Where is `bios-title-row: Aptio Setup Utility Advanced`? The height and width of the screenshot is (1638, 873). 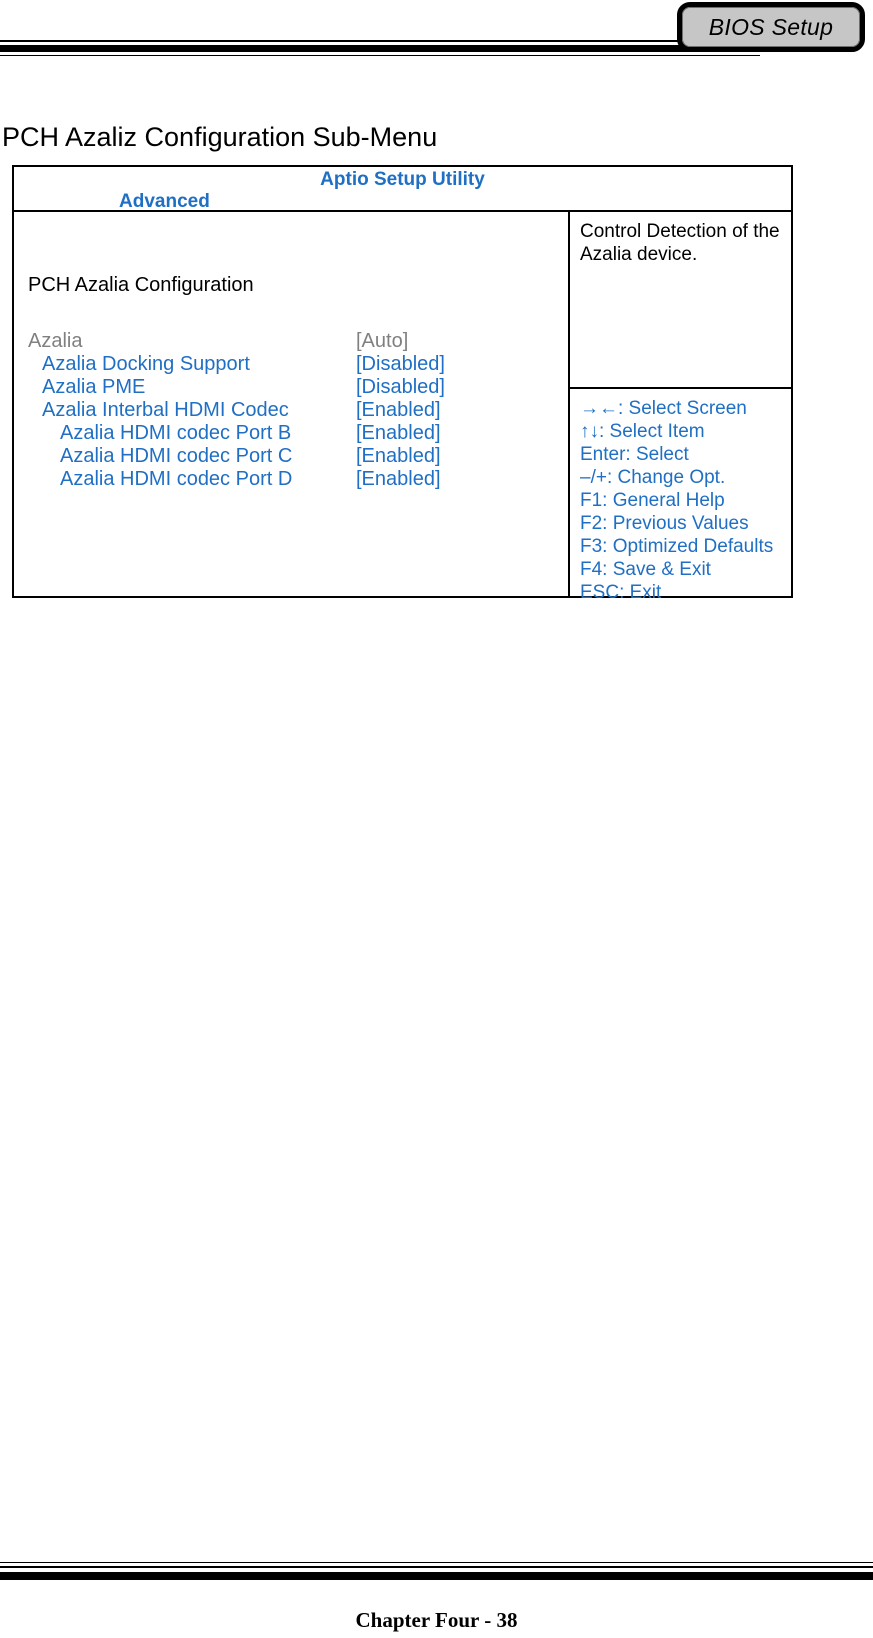 bios-title-row: Aptio Setup Utility Advanced is located at coordinates (402, 189).